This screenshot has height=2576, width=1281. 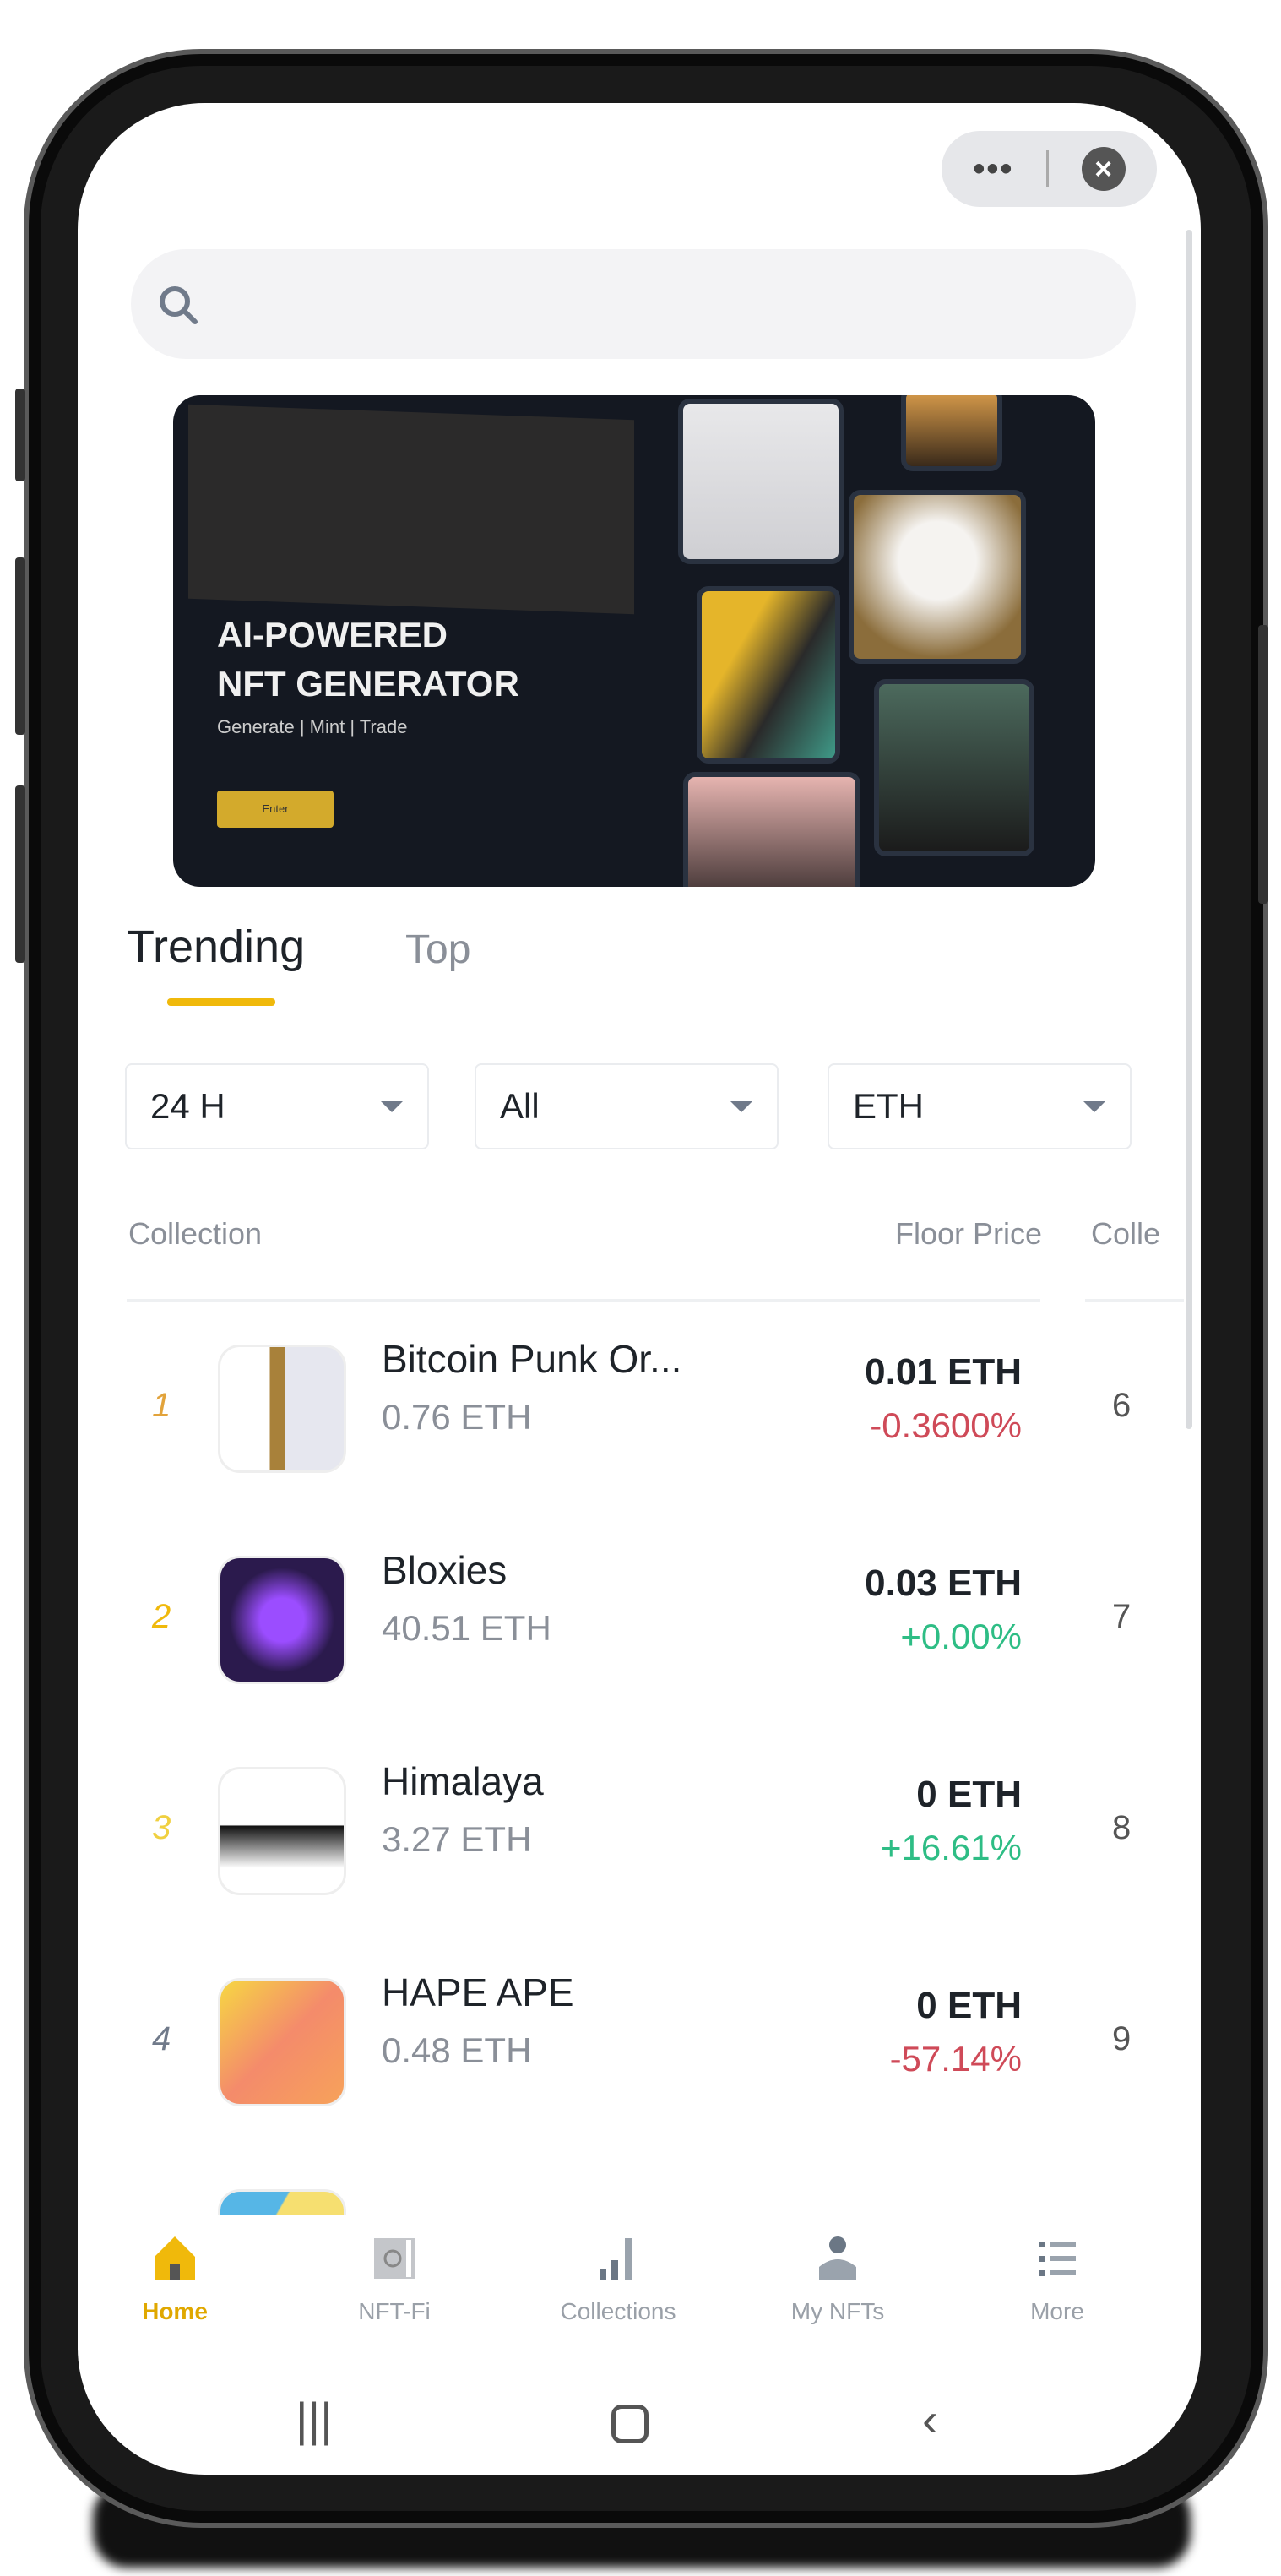 I want to click on table-row: 4 HAPE APE 0.48 ETH 0 ETH -57.14% 9, so click(x=639, y=2041).